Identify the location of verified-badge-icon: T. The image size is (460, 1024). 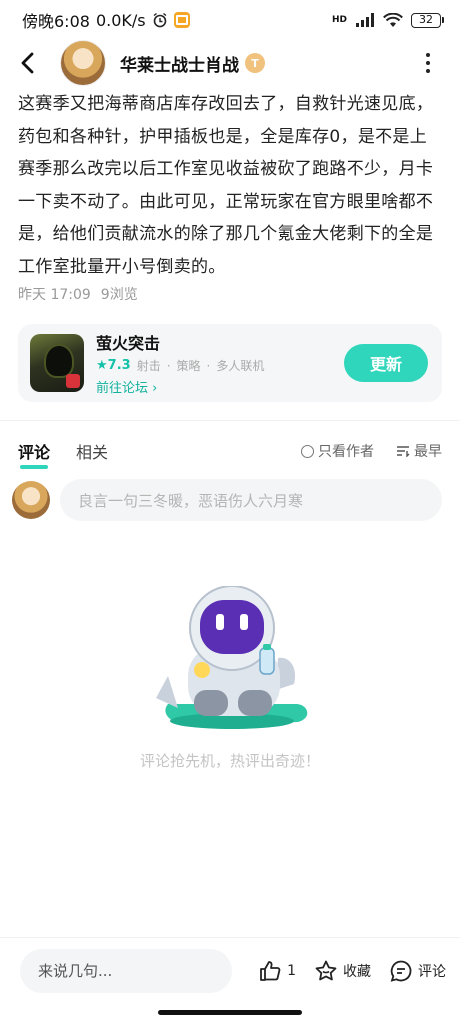
(255, 63).